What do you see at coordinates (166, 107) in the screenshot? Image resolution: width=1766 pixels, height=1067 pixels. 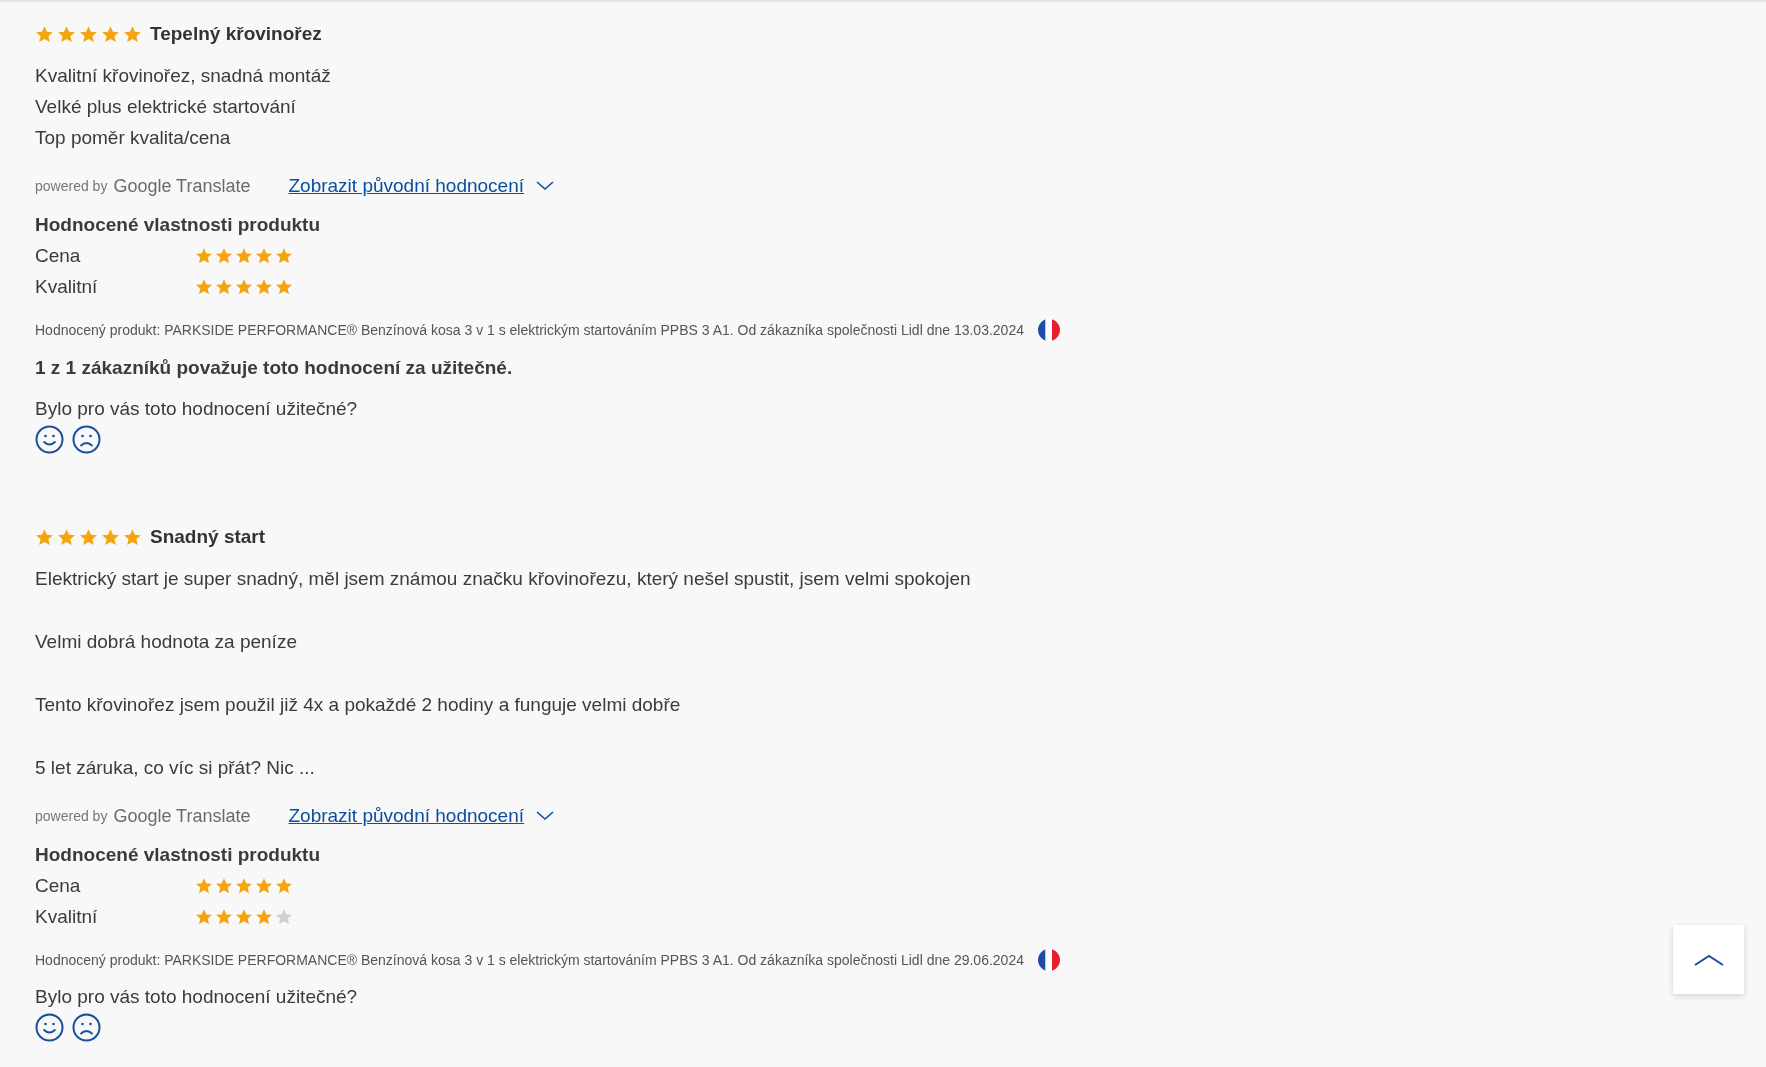 I see `review-line: Velké plus elektrické startování` at bounding box center [166, 107].